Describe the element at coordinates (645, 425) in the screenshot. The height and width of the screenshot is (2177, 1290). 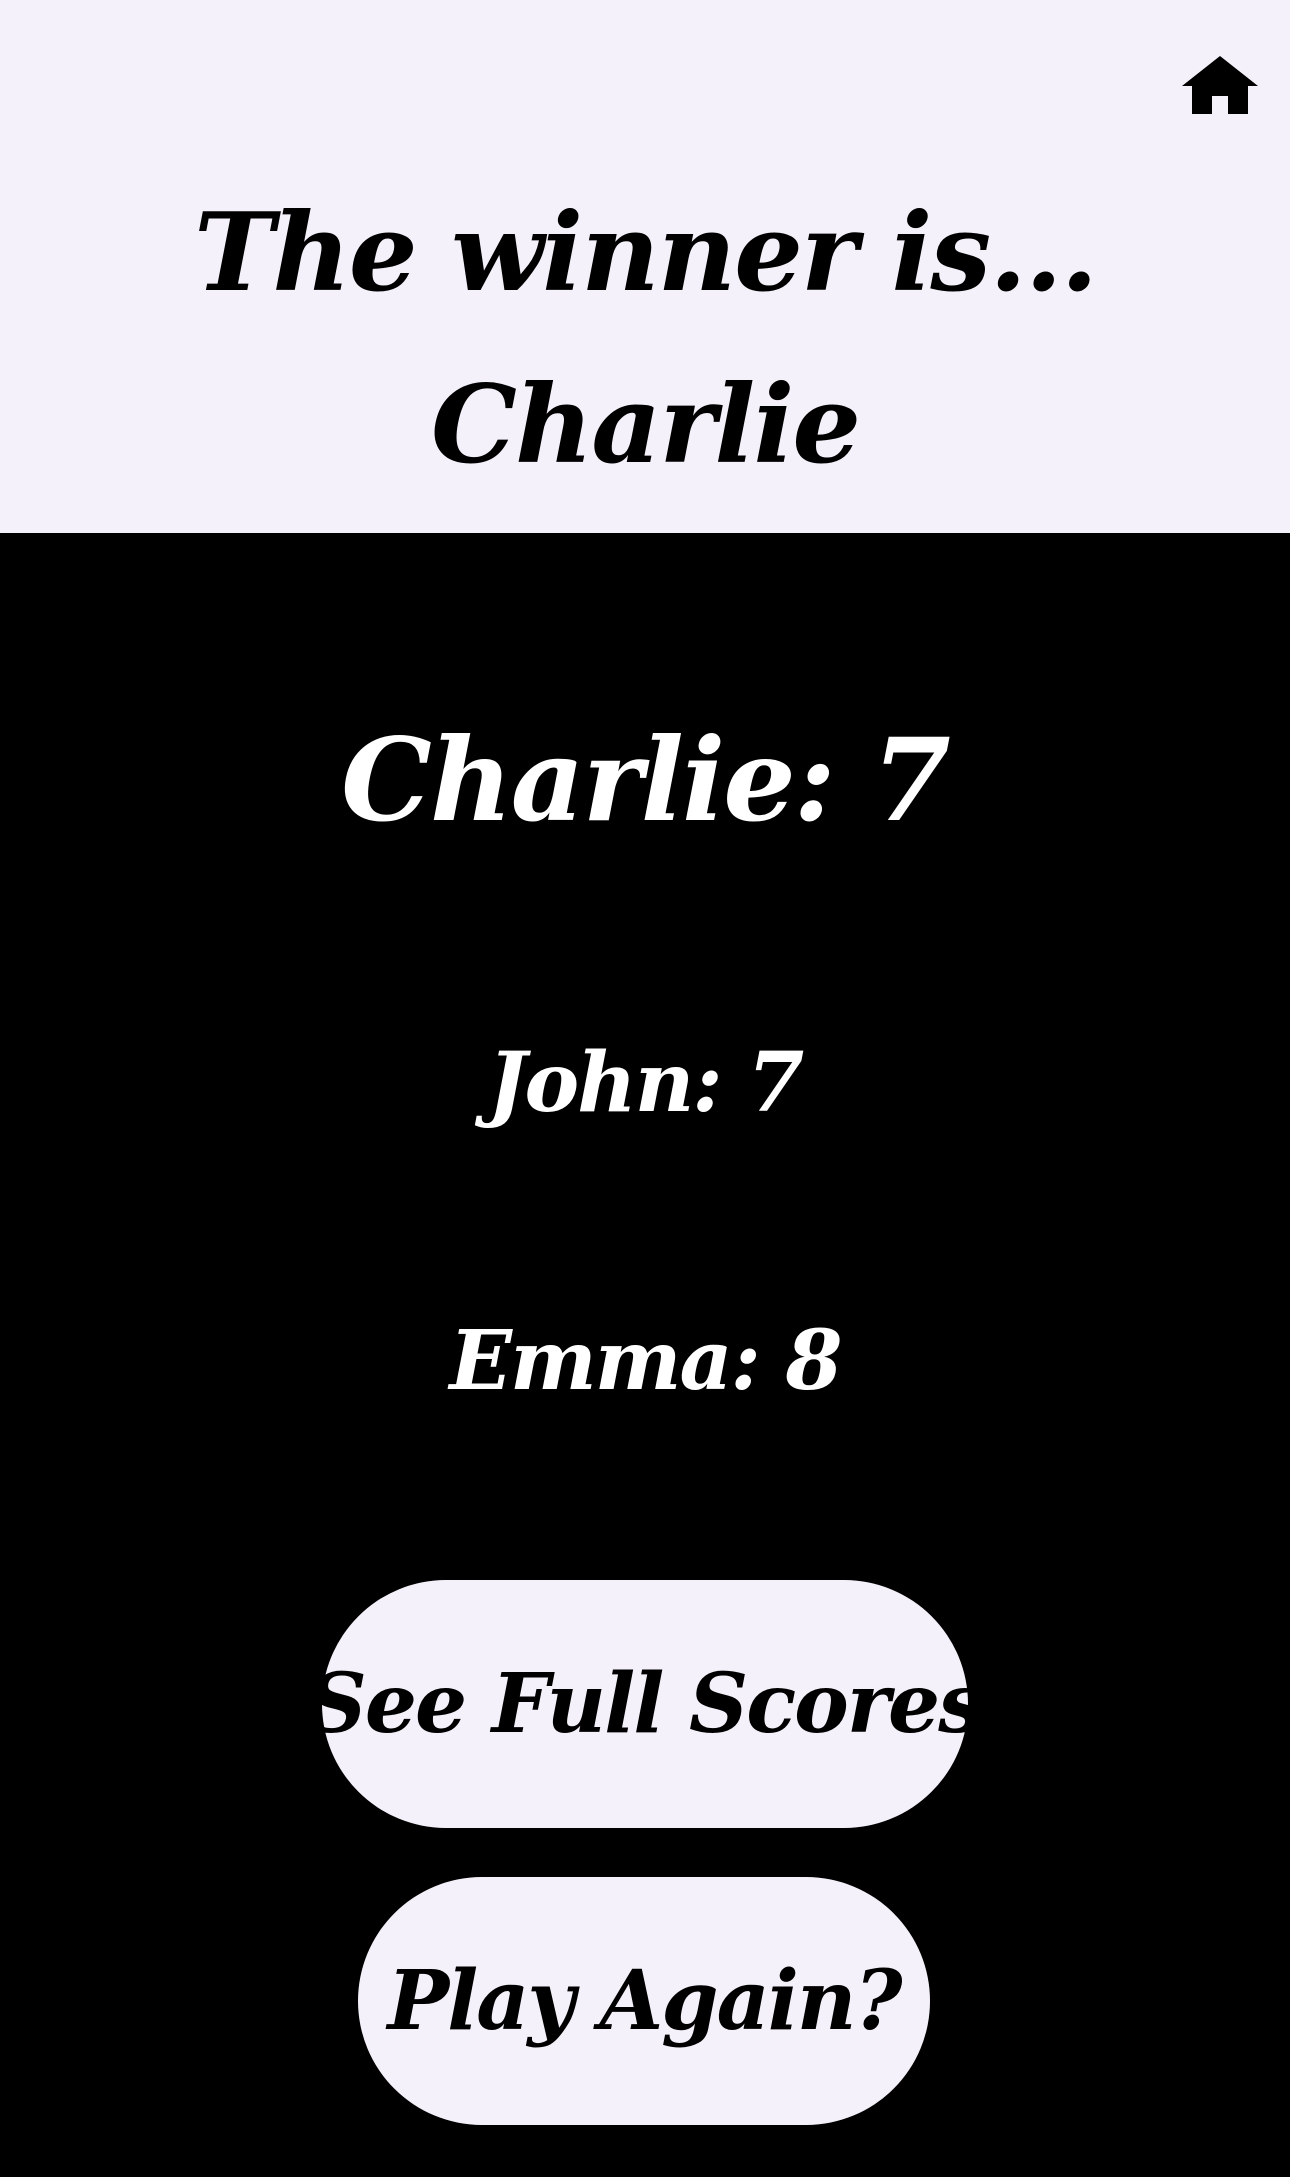
I see `winner-name: Charlie` at that location.